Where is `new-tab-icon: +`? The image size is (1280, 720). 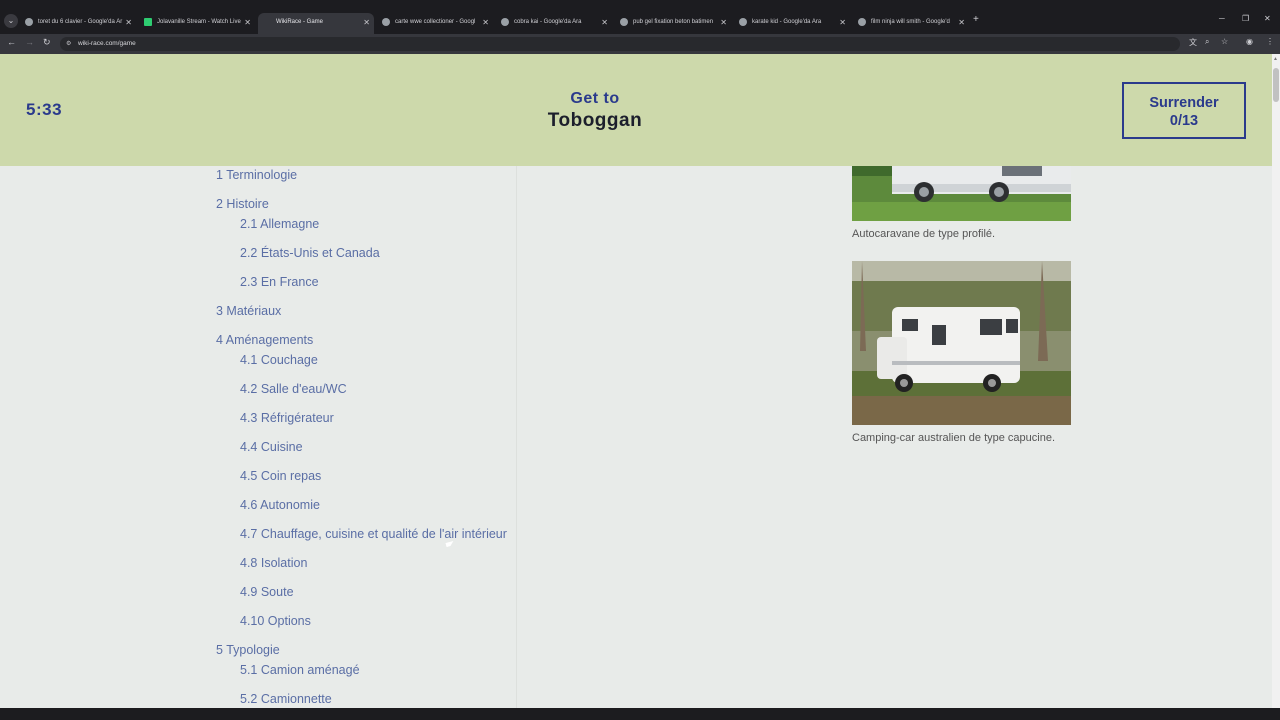
new-tab-icon: + is located at coordinates (976, 19).